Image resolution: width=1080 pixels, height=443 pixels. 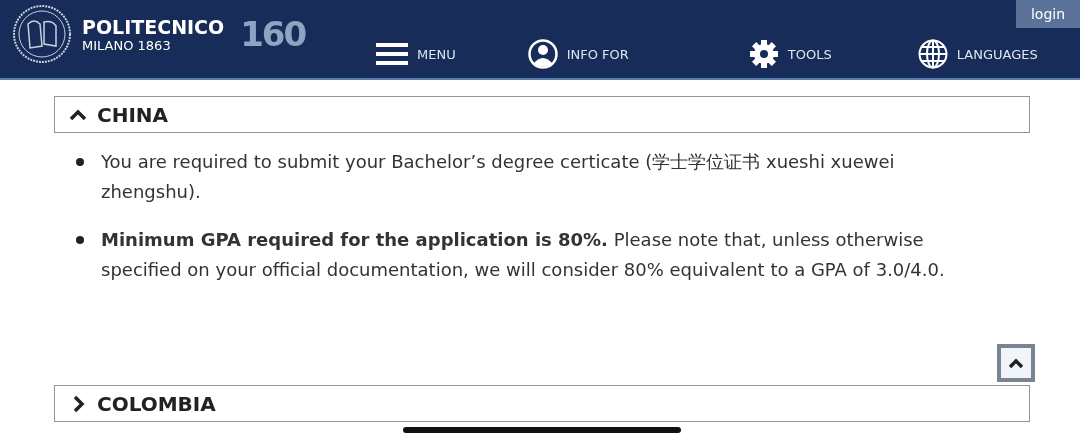 I want to click on nav-link: LANGUAGES, so click(x=977, y=54).